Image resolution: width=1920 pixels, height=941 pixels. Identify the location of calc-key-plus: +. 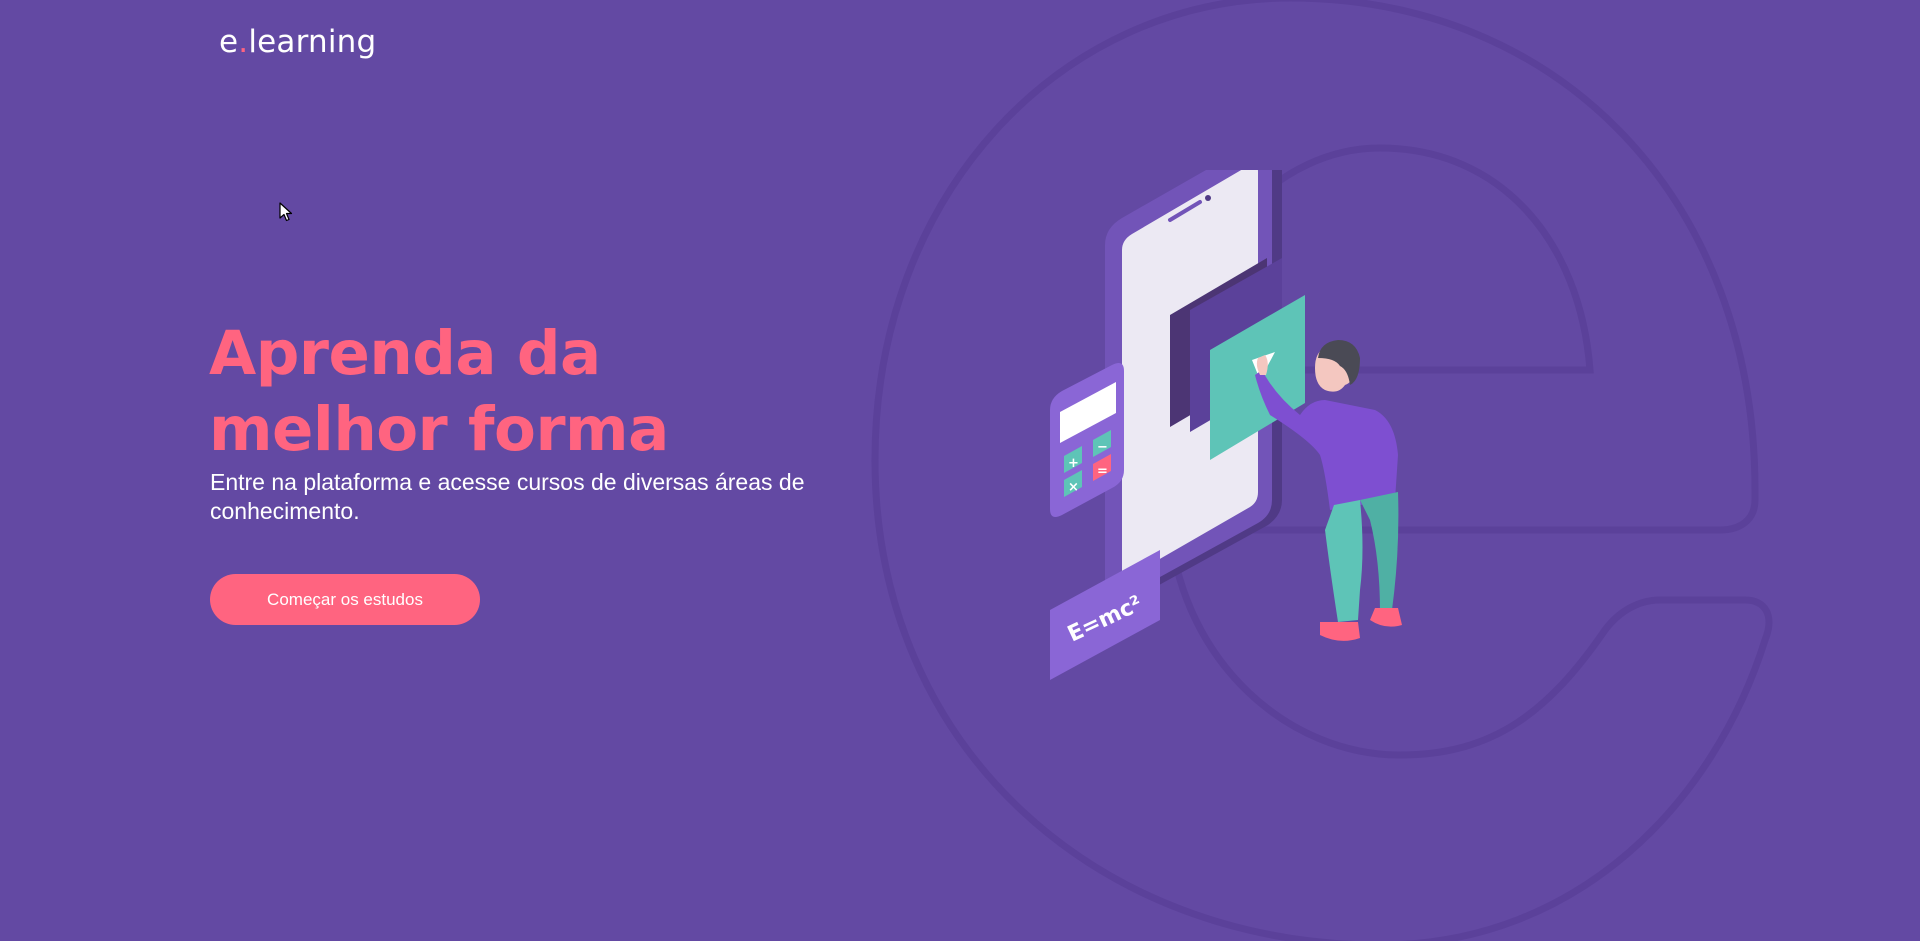
(1073, 463).